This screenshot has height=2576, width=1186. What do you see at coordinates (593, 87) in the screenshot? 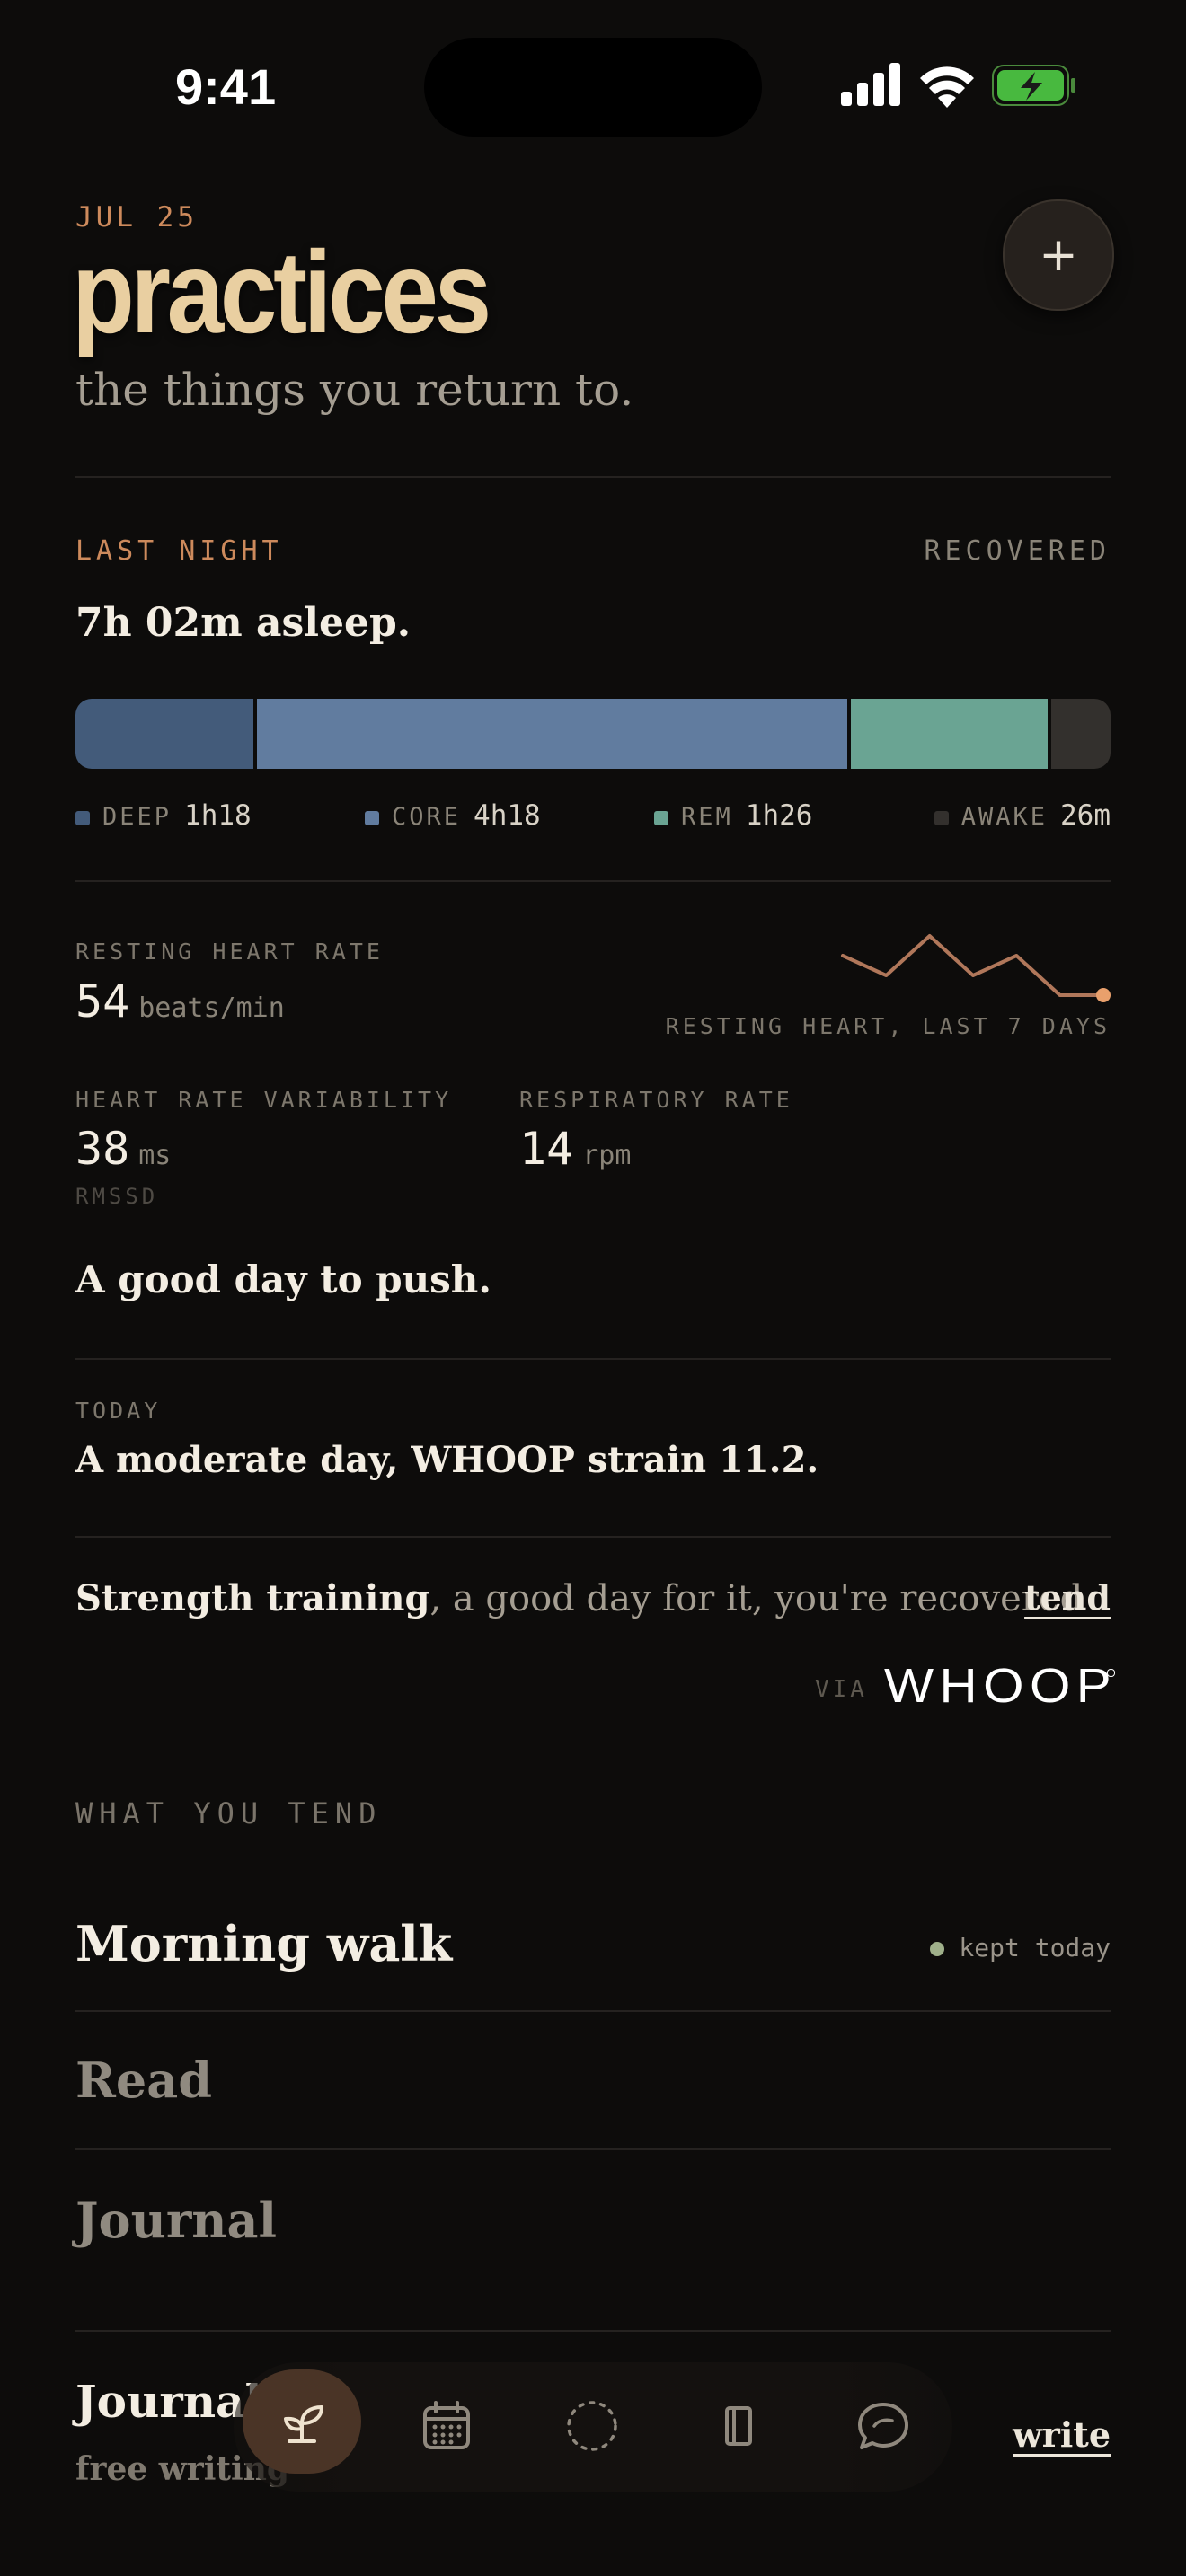
I see `dynamic-island` at bounding box center [593, 87].